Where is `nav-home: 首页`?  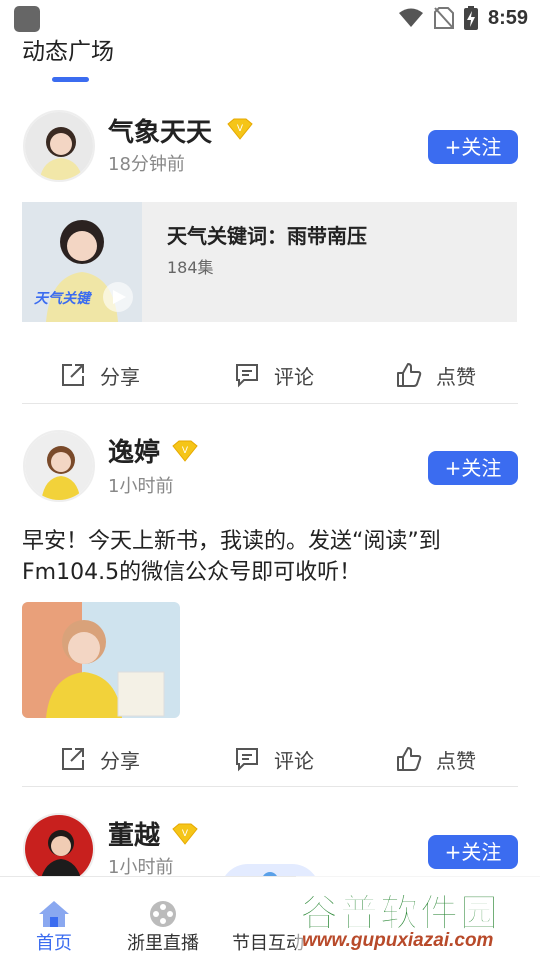 nav-home: 首页 is located at coordinates (54, 927).